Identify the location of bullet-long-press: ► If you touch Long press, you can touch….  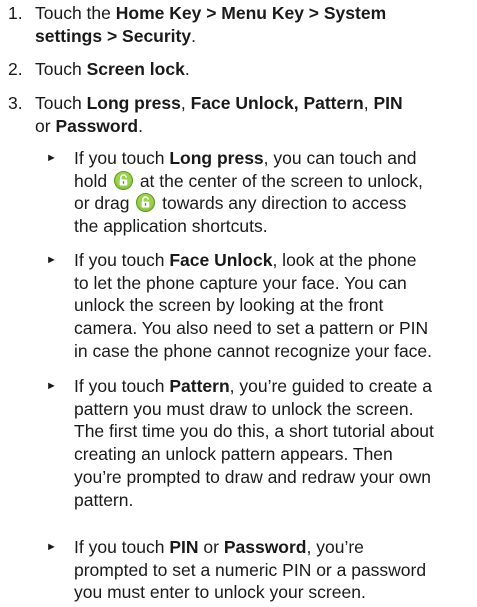
(234, 192).